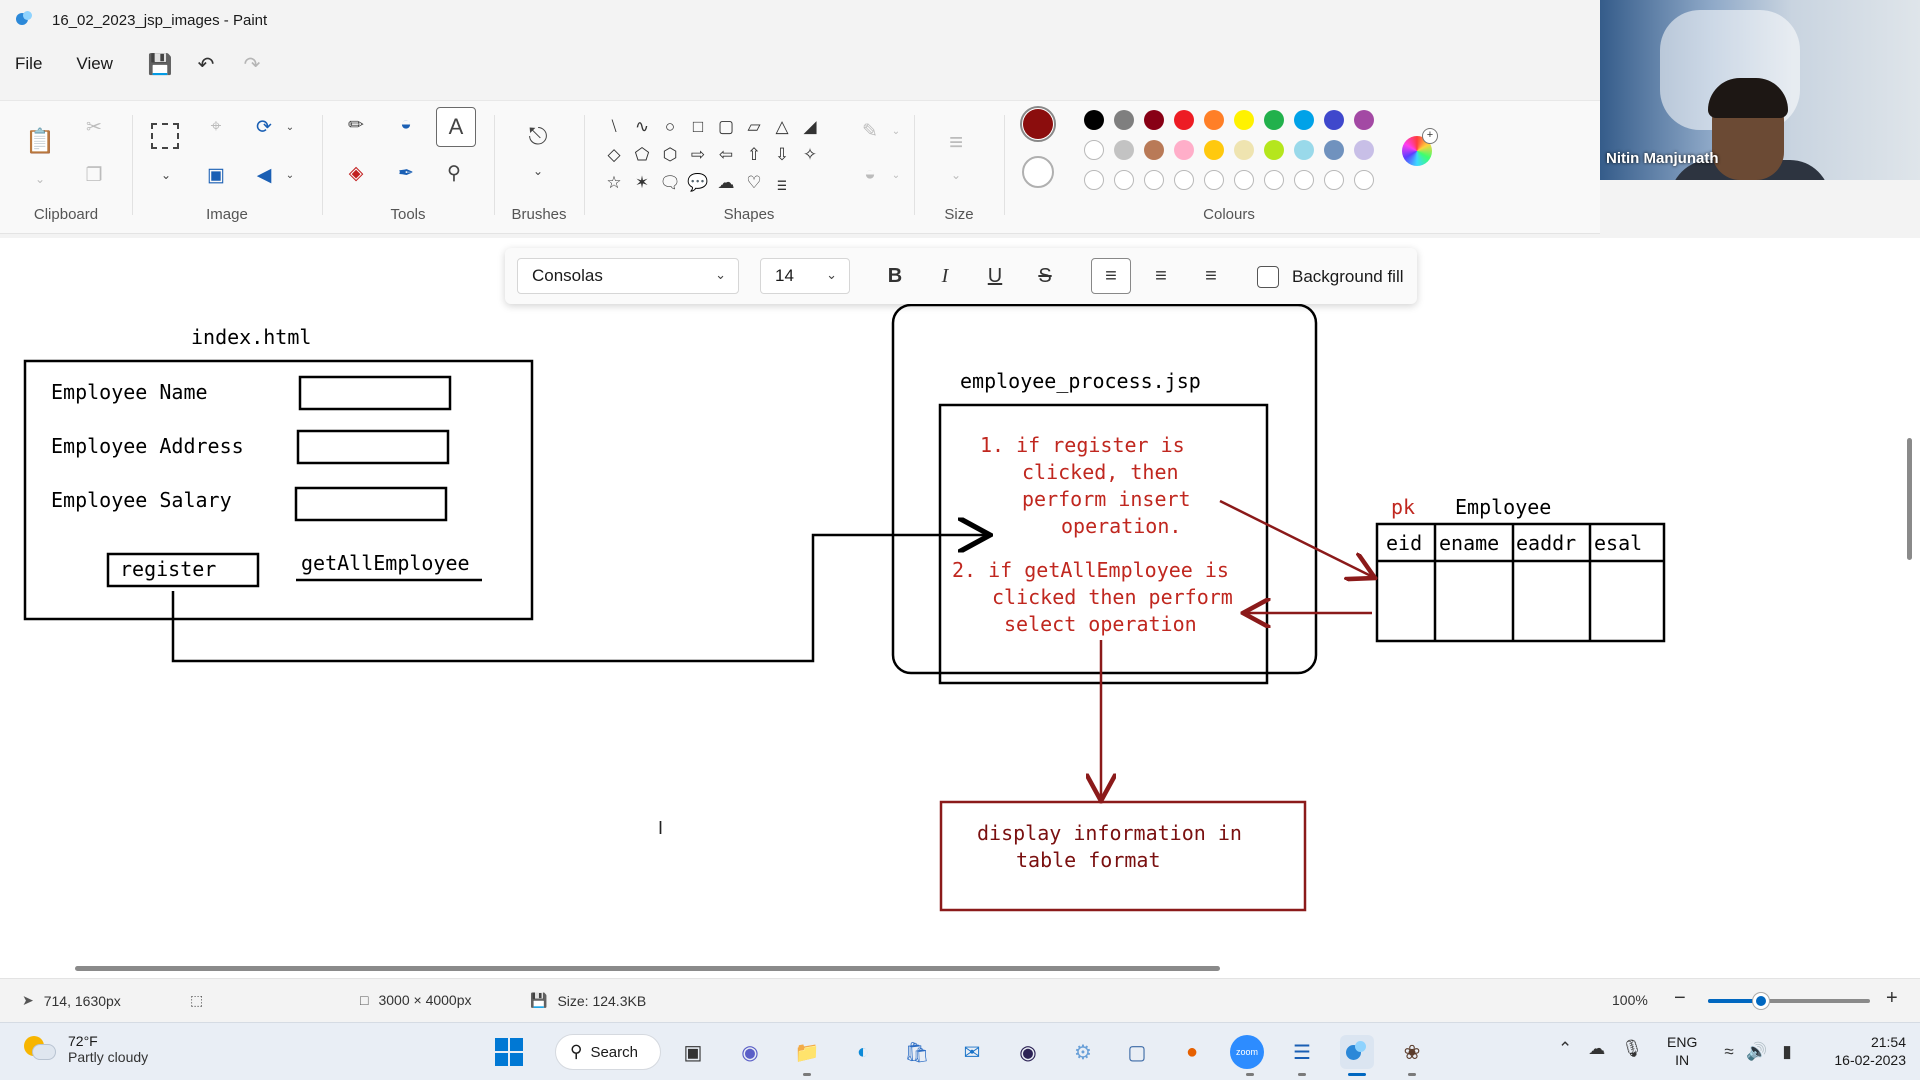 The height and width of the screenshot is (1080, 1920). What do you see at coordinates (1268, 277) in the screenshot?
I see `background-fill-checkbox` at bounding box center [1268, 277].